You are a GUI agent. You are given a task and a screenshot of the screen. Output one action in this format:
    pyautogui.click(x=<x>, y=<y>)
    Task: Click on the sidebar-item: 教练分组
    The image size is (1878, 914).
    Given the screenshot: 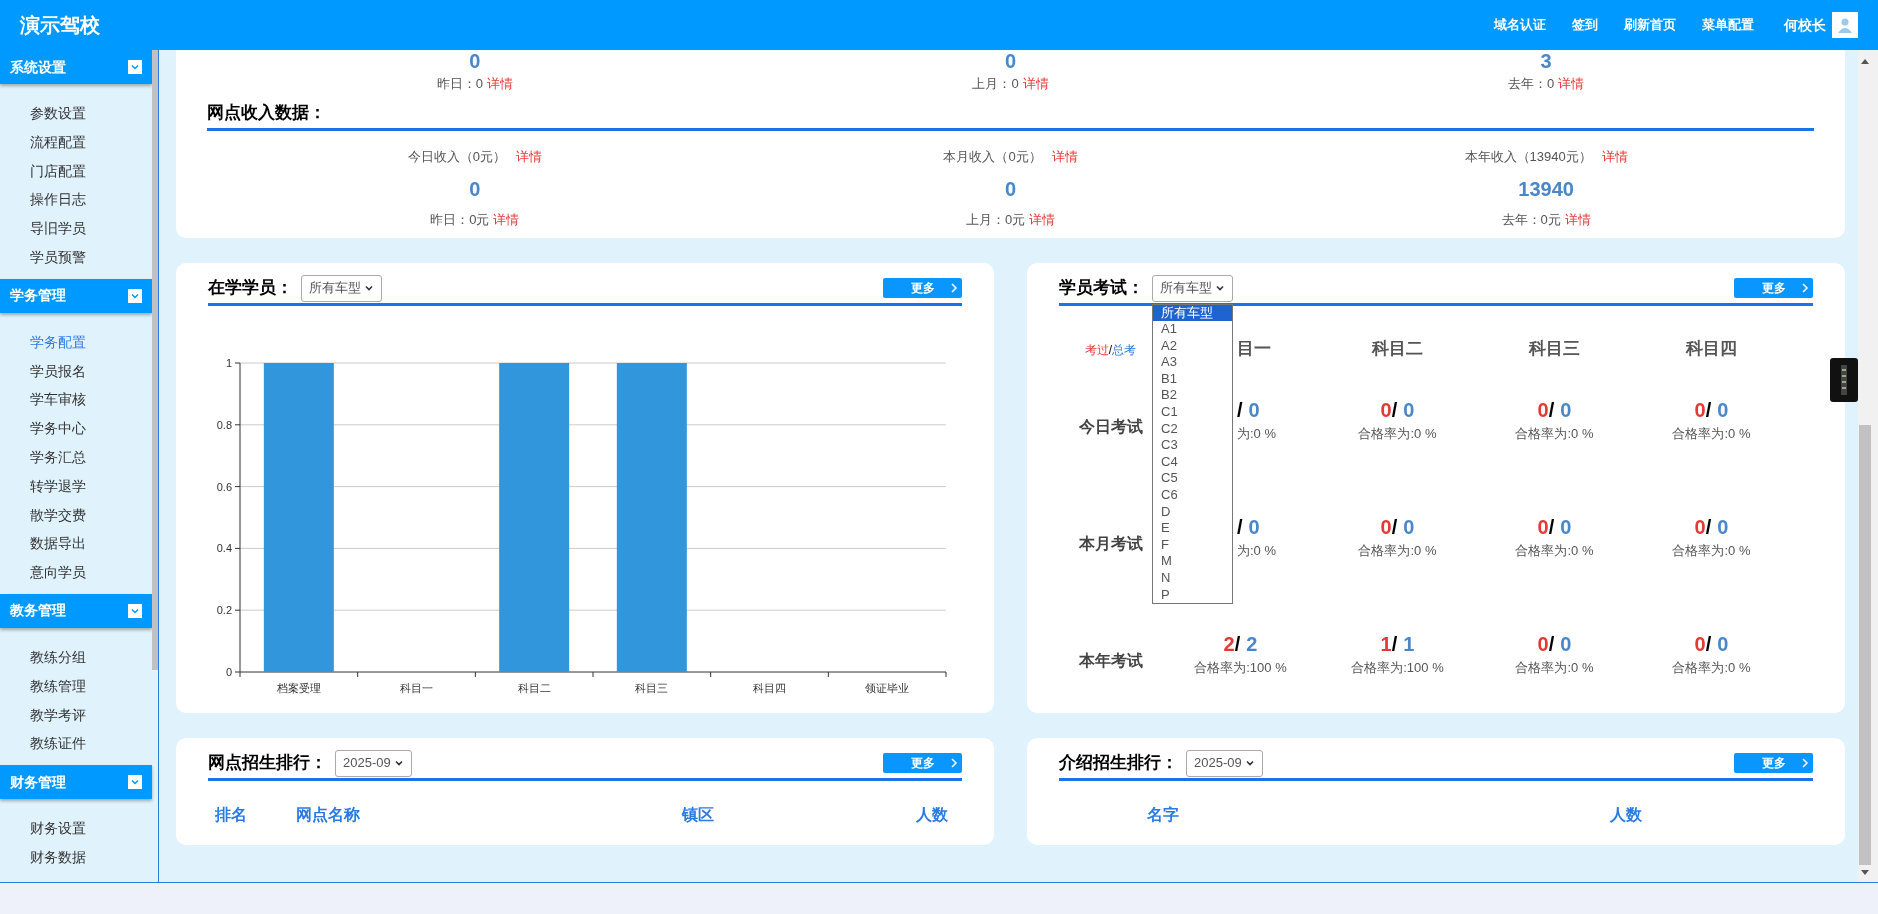 What is the action you would take?
    pyautogui.click(x=76, y=657)
    